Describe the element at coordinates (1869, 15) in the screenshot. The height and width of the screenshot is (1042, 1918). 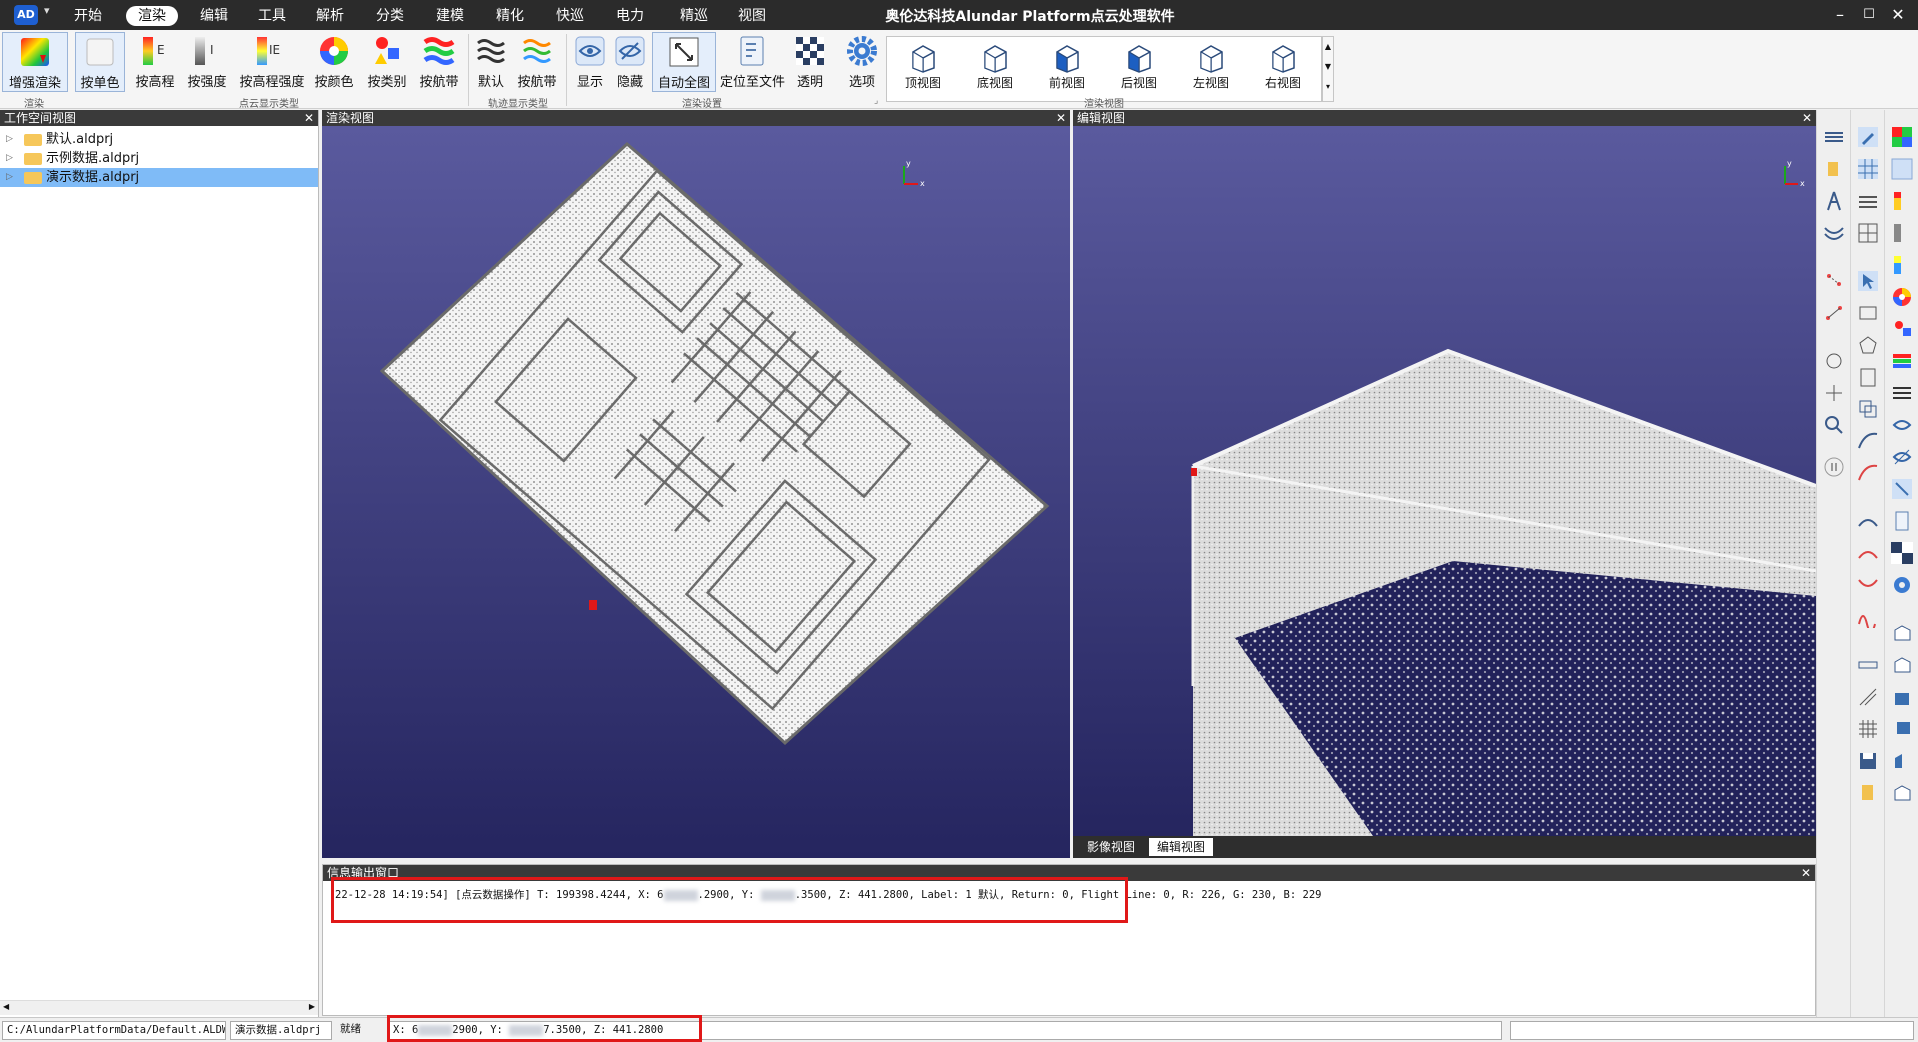
I see `maximize-button: ☐` at that location.